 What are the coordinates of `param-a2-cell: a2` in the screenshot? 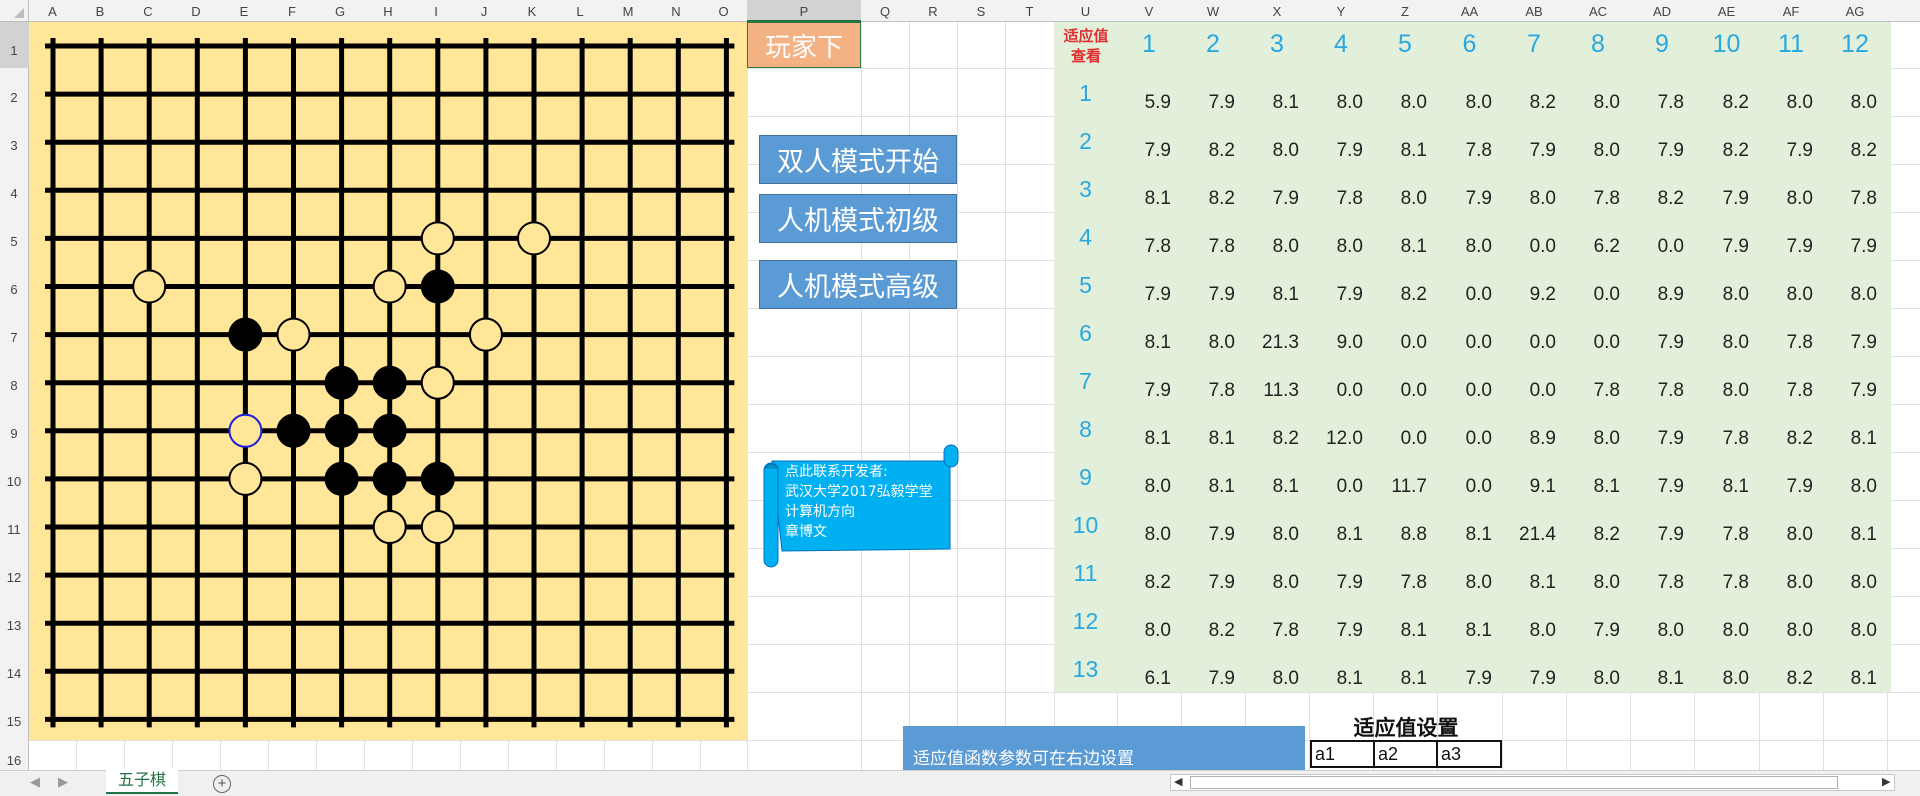 It's located at (1405, 754).